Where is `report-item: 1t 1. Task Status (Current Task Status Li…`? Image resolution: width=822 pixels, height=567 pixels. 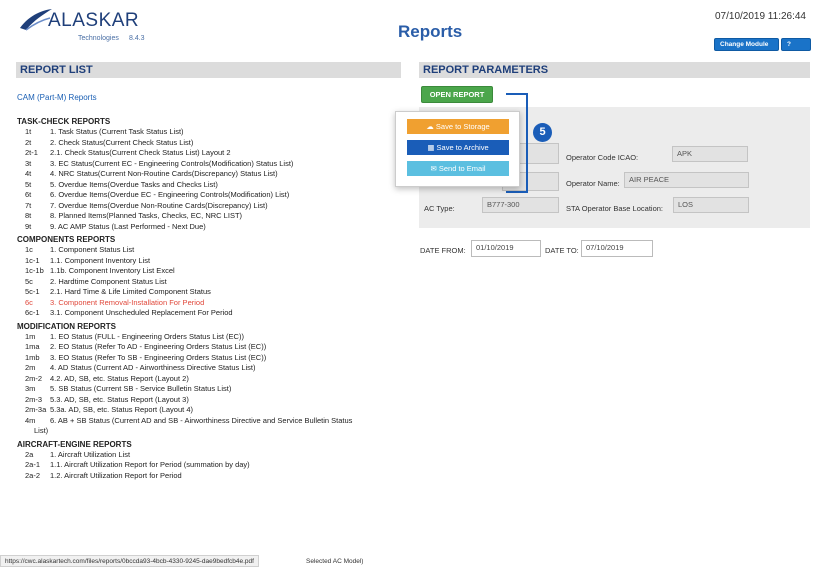 report-item: 1t 1. Task Status (Current Task Status Li… is located at coordinates (209, 132).